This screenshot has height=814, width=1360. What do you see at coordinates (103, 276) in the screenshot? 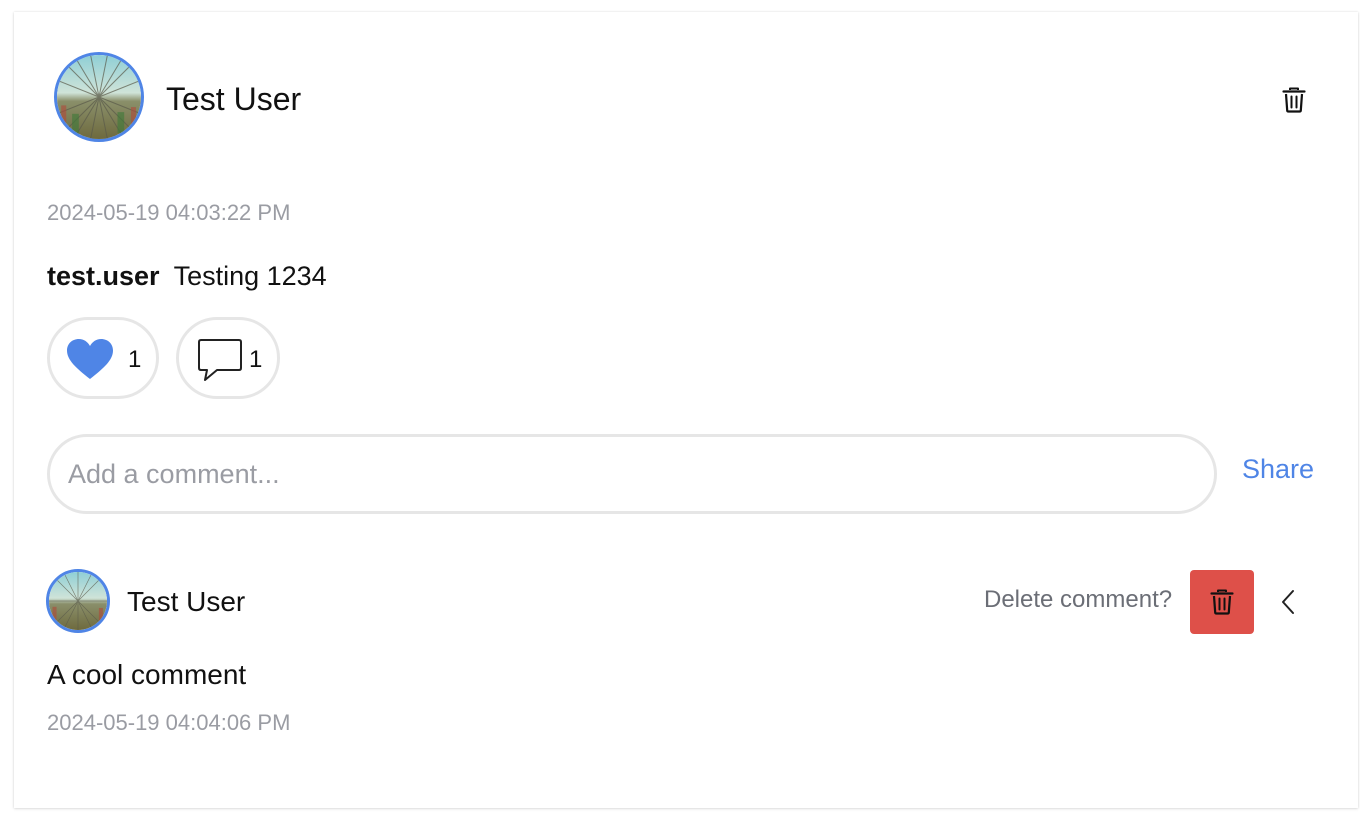
I see `caption-username: test.user` at bounding box center [103, 276].